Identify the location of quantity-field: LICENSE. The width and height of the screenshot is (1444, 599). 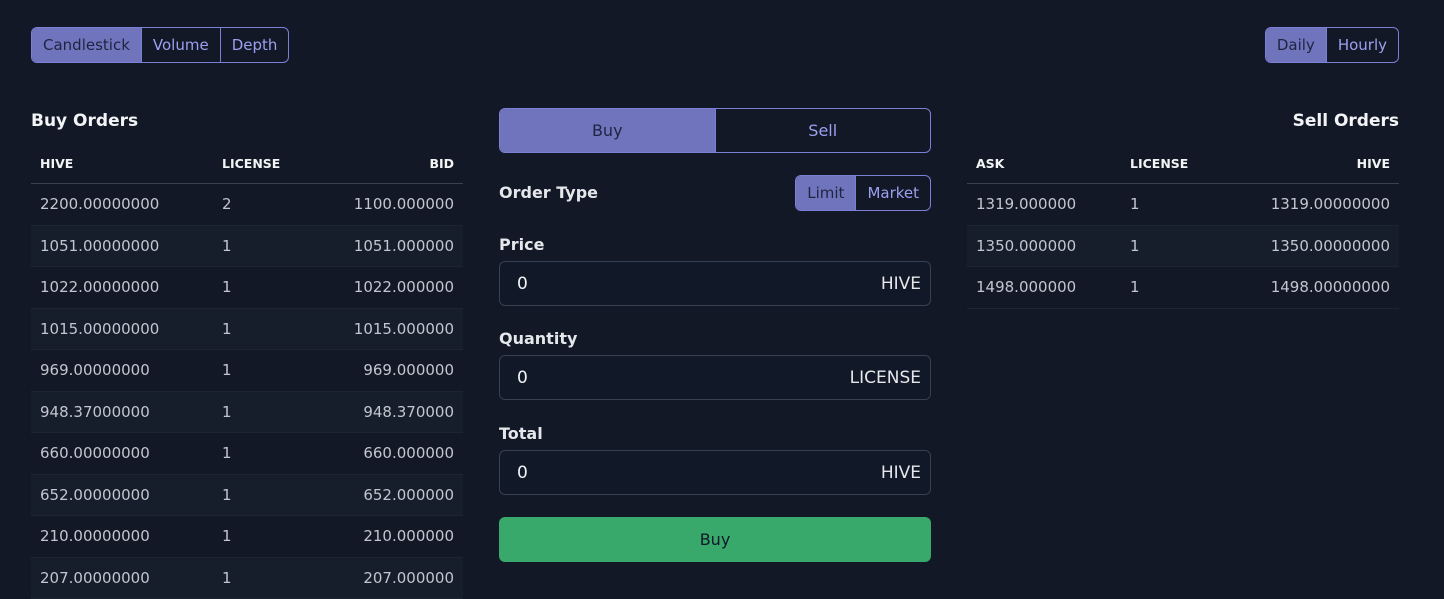
(715, 377).